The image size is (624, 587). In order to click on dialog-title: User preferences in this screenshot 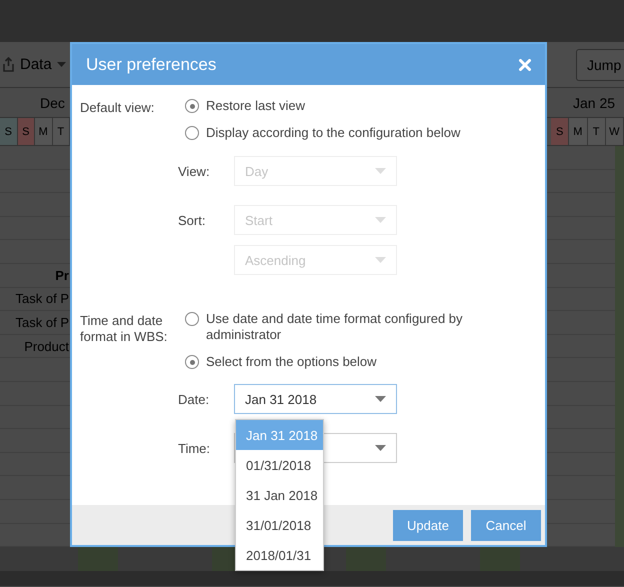, I will do `click(151, 64)`.